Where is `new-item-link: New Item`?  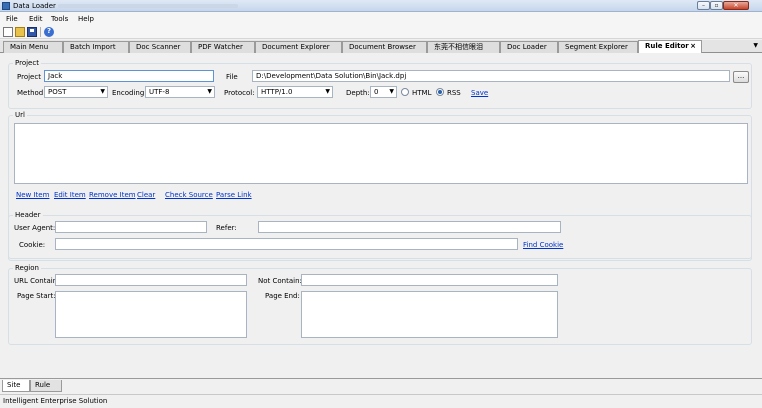
new-item-link: New Item is located at coordinates (32, 195).